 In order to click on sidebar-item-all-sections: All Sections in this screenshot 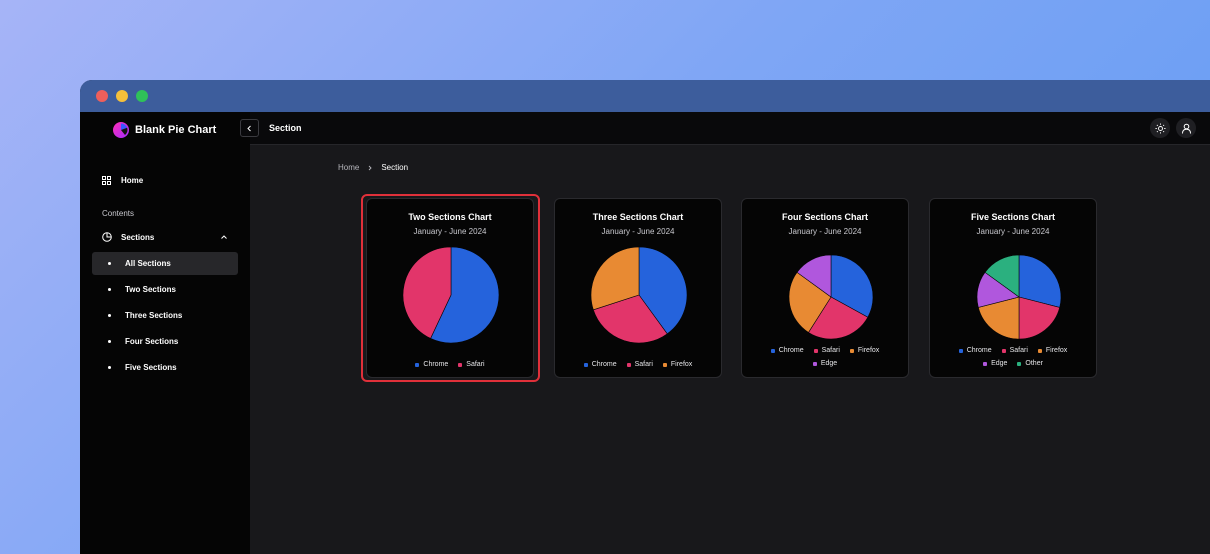, I will do `click(165, 263)`.